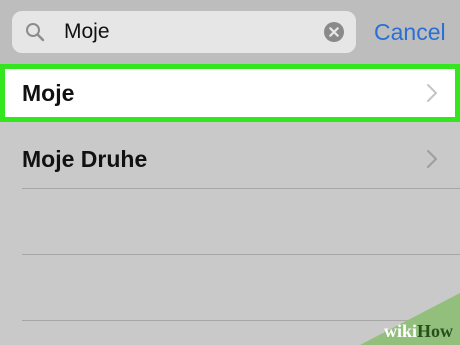 The height and width of the screenshot is (345, 460). I want to click on clear-search-icon, so click(334, 32).